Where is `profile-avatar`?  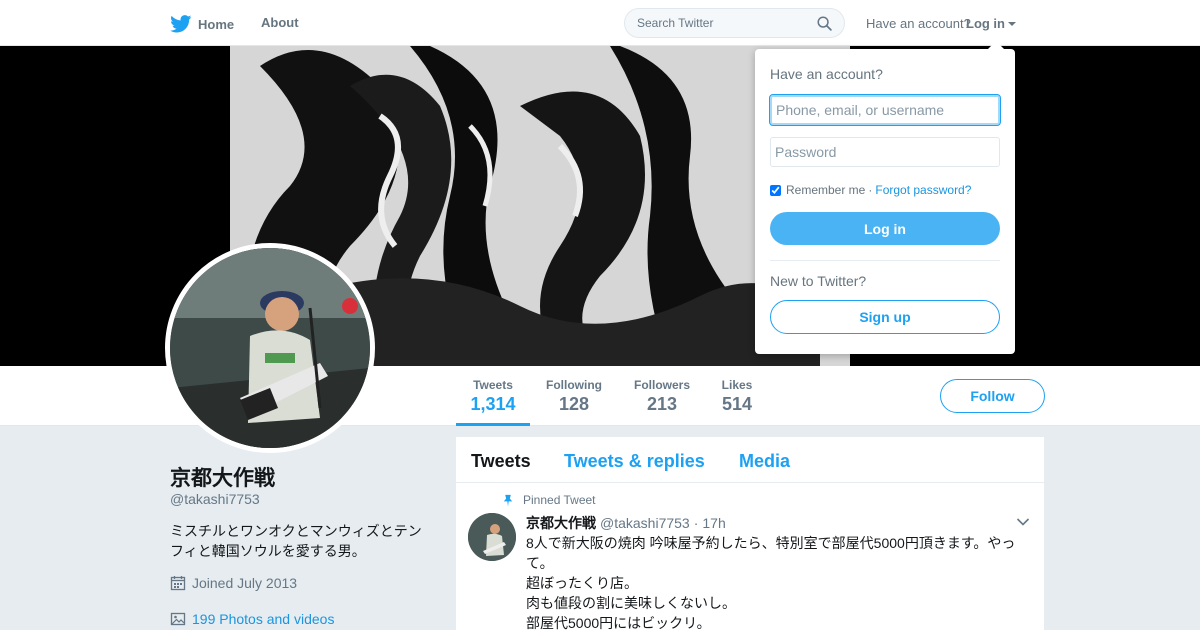 profile-avatar is located at coordinates (270, 348).